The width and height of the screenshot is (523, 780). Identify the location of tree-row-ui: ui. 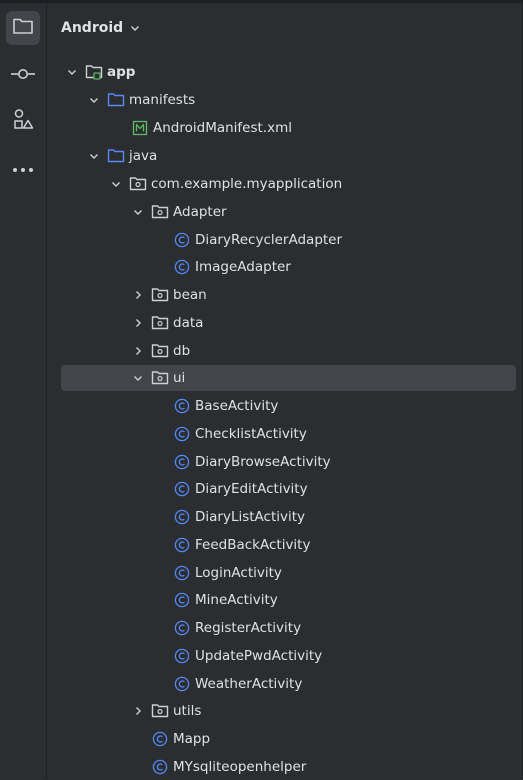
(288, 378).